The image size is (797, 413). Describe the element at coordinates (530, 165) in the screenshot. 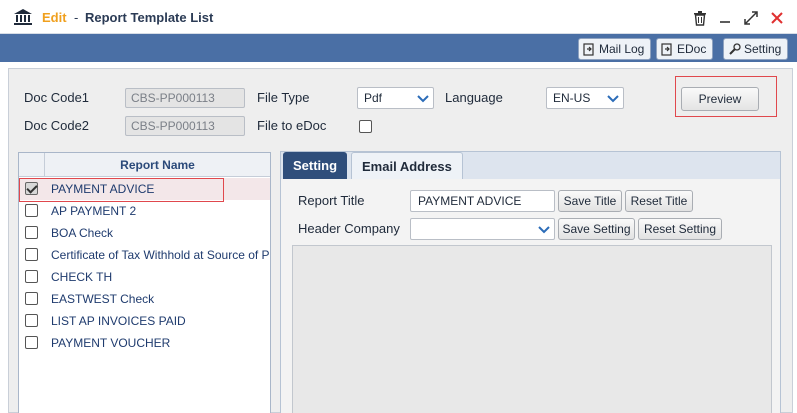

I see `tab-strip: Setting Email Address` at that location.